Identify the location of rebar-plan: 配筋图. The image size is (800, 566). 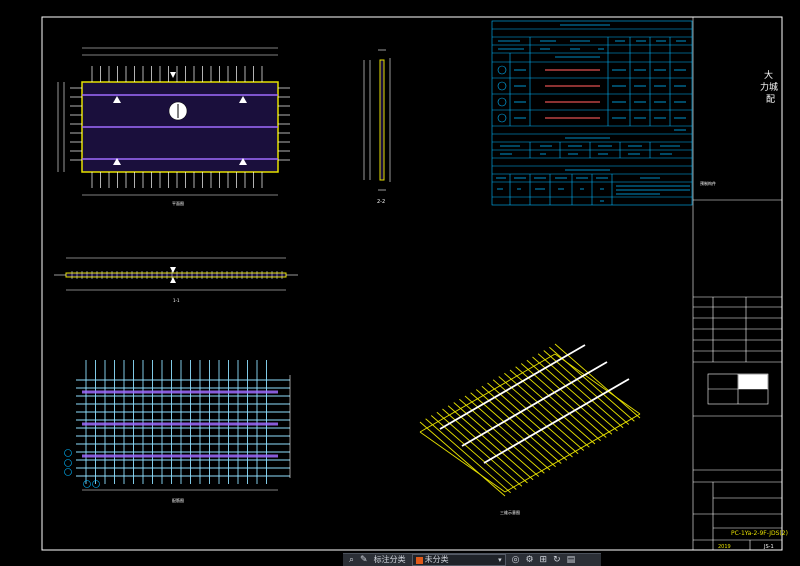
(177, 431).